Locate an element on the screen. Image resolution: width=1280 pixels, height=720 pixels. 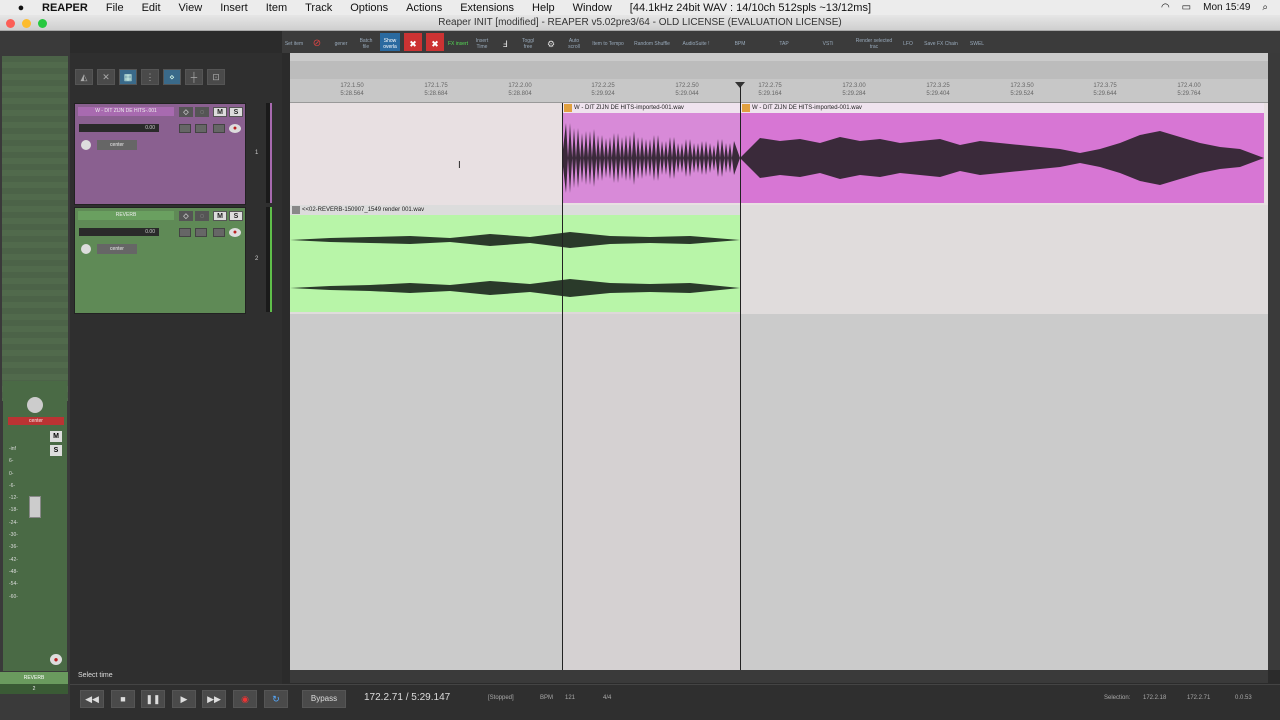
toolbar-button: Save FX Chain is located at coordinates (941, 42).